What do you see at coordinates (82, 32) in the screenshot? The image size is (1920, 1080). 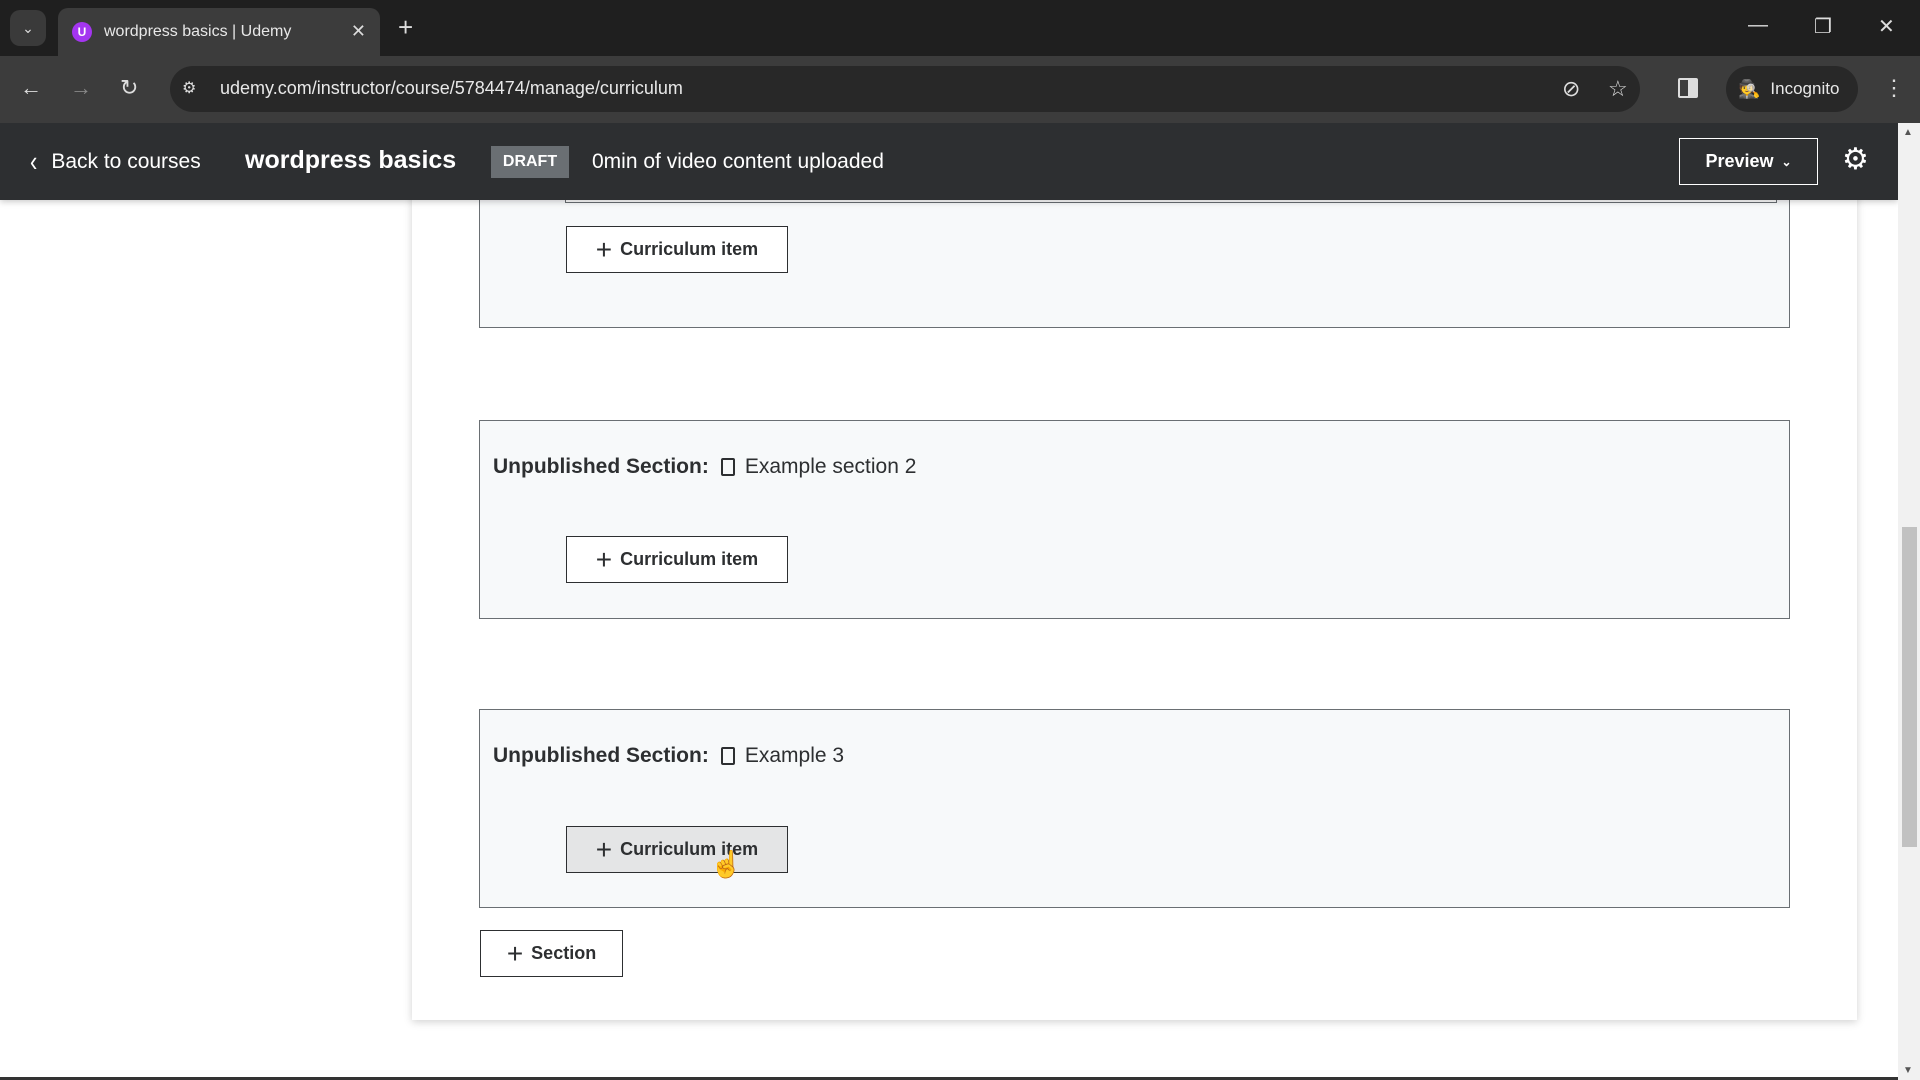 I see `udemy-favicon-icon: U` at bounding box center [82, 32].